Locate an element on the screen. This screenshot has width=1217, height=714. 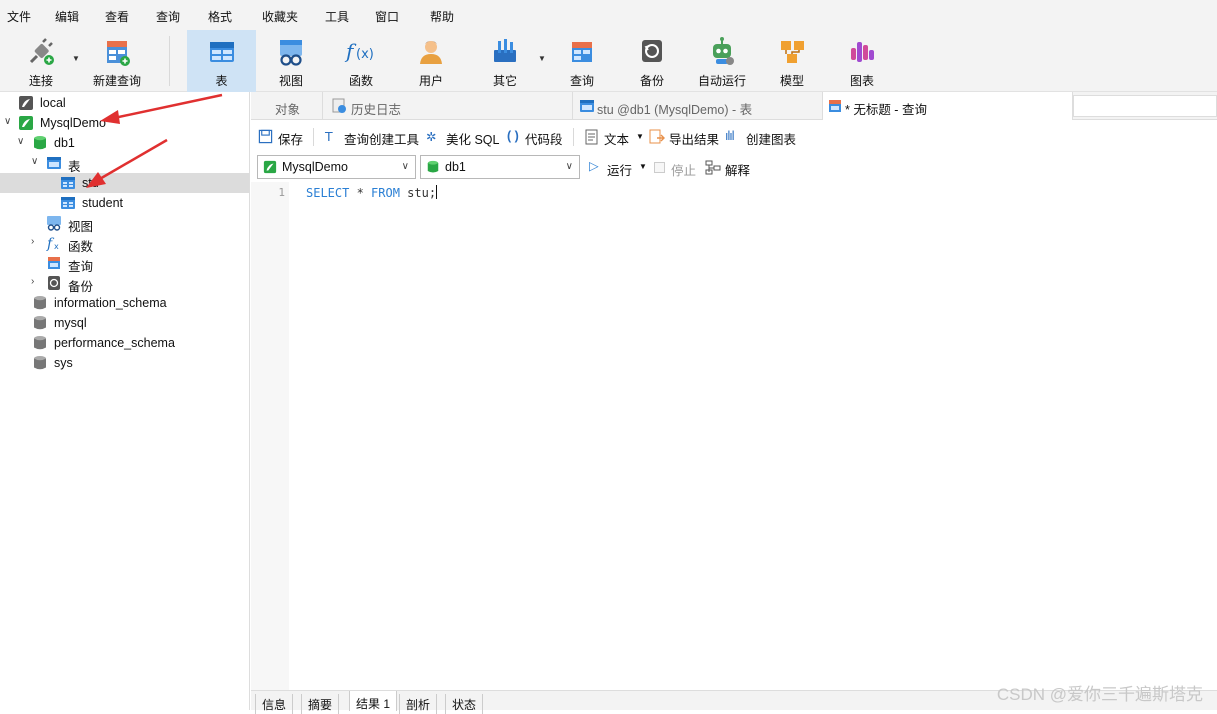
stop-icon is located at coordinates (659, 167).